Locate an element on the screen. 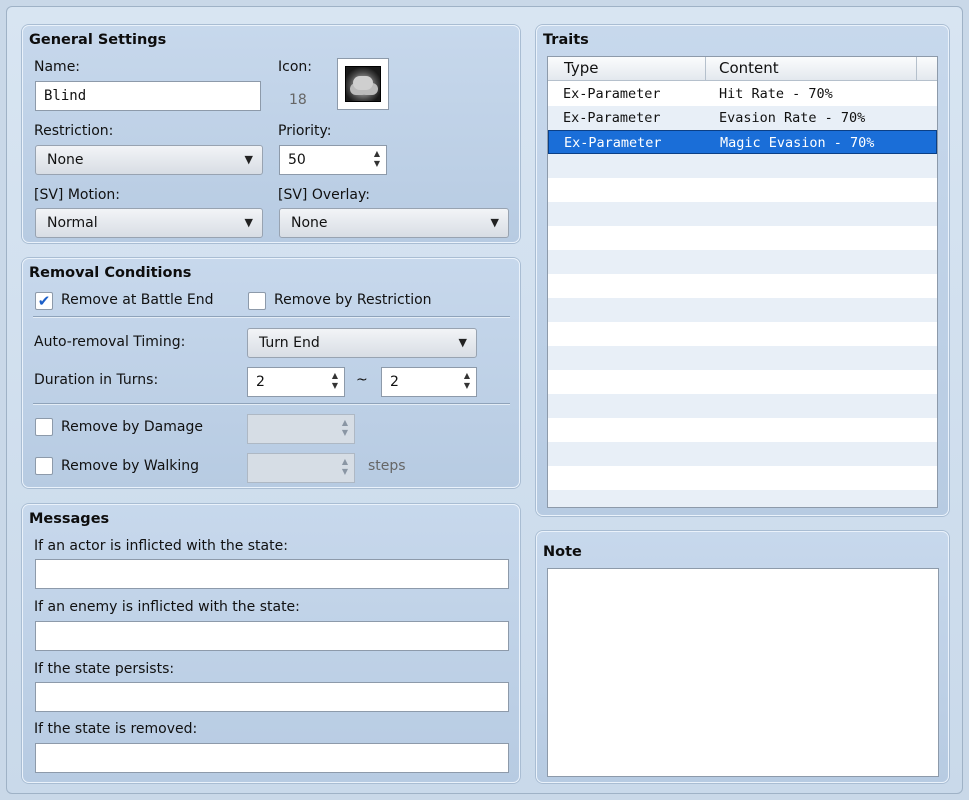 This screenshot has height=800, width=969. messages-title: Messages is located at coordinates (69, 519).